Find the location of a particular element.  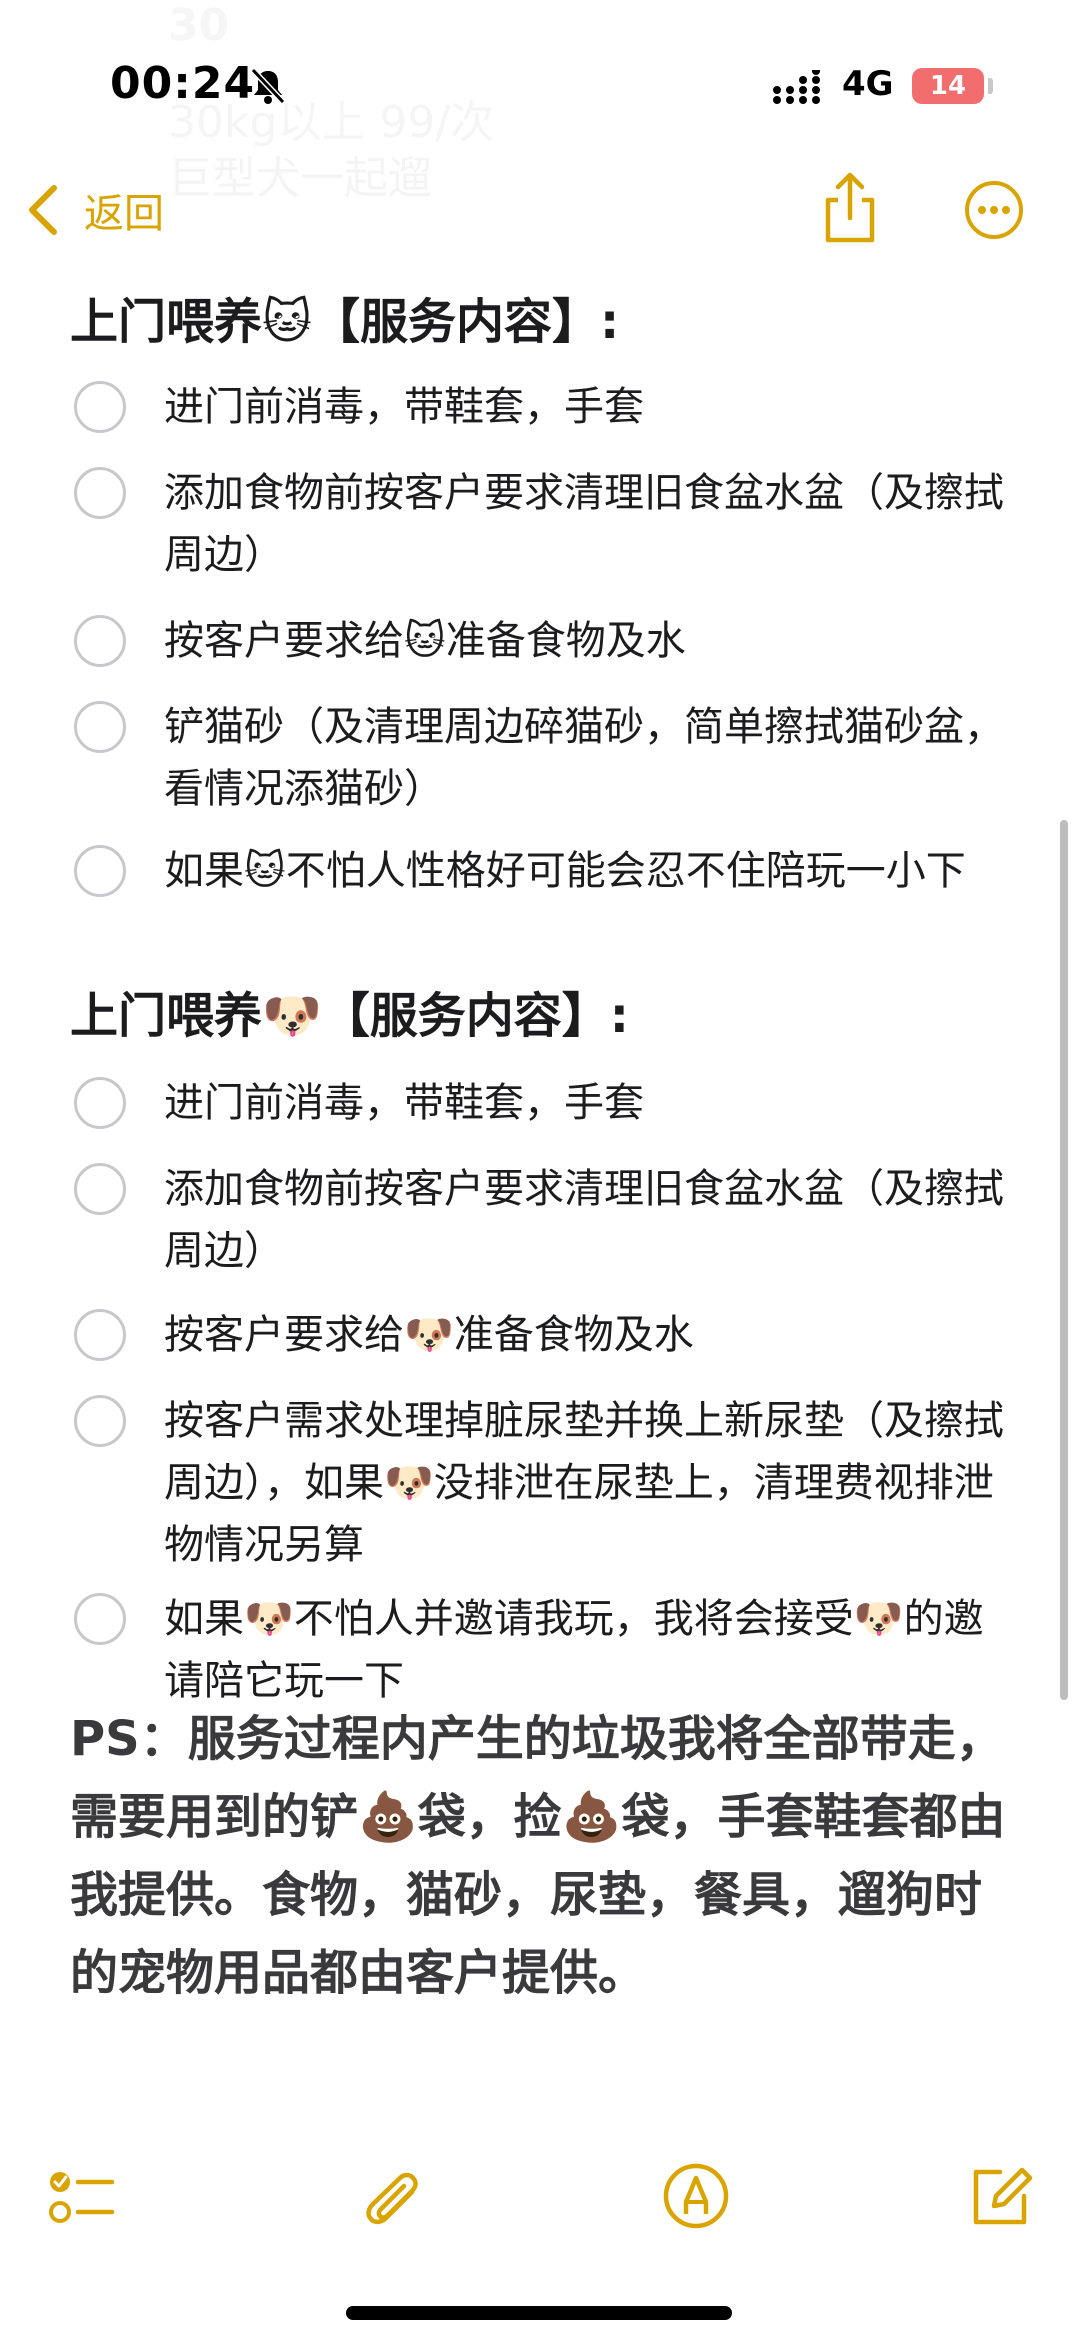

status-bar: 00:24 4G 14 is located at coordinates (540, 60).